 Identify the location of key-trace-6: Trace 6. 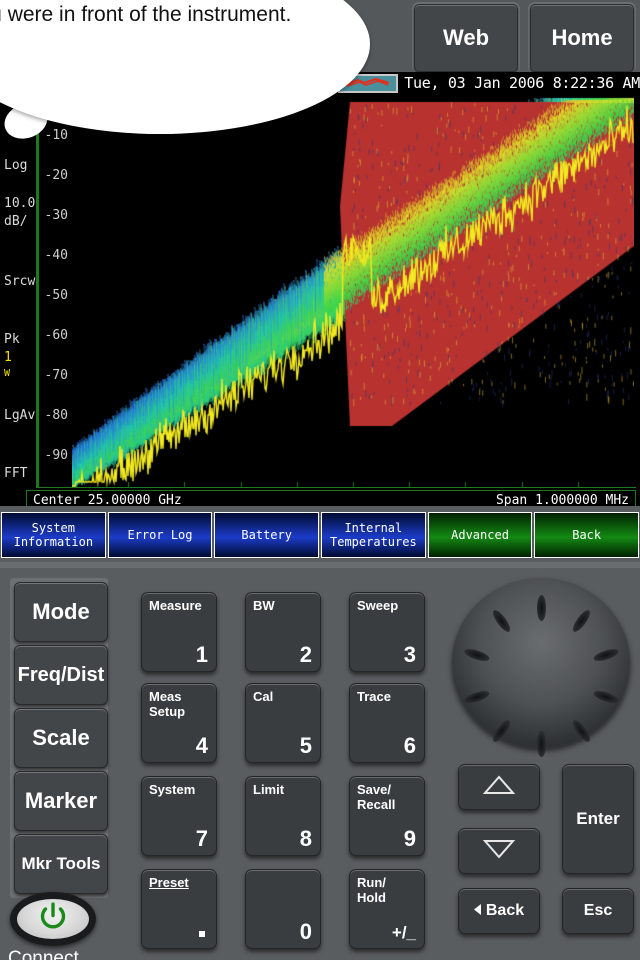
(387, 723).